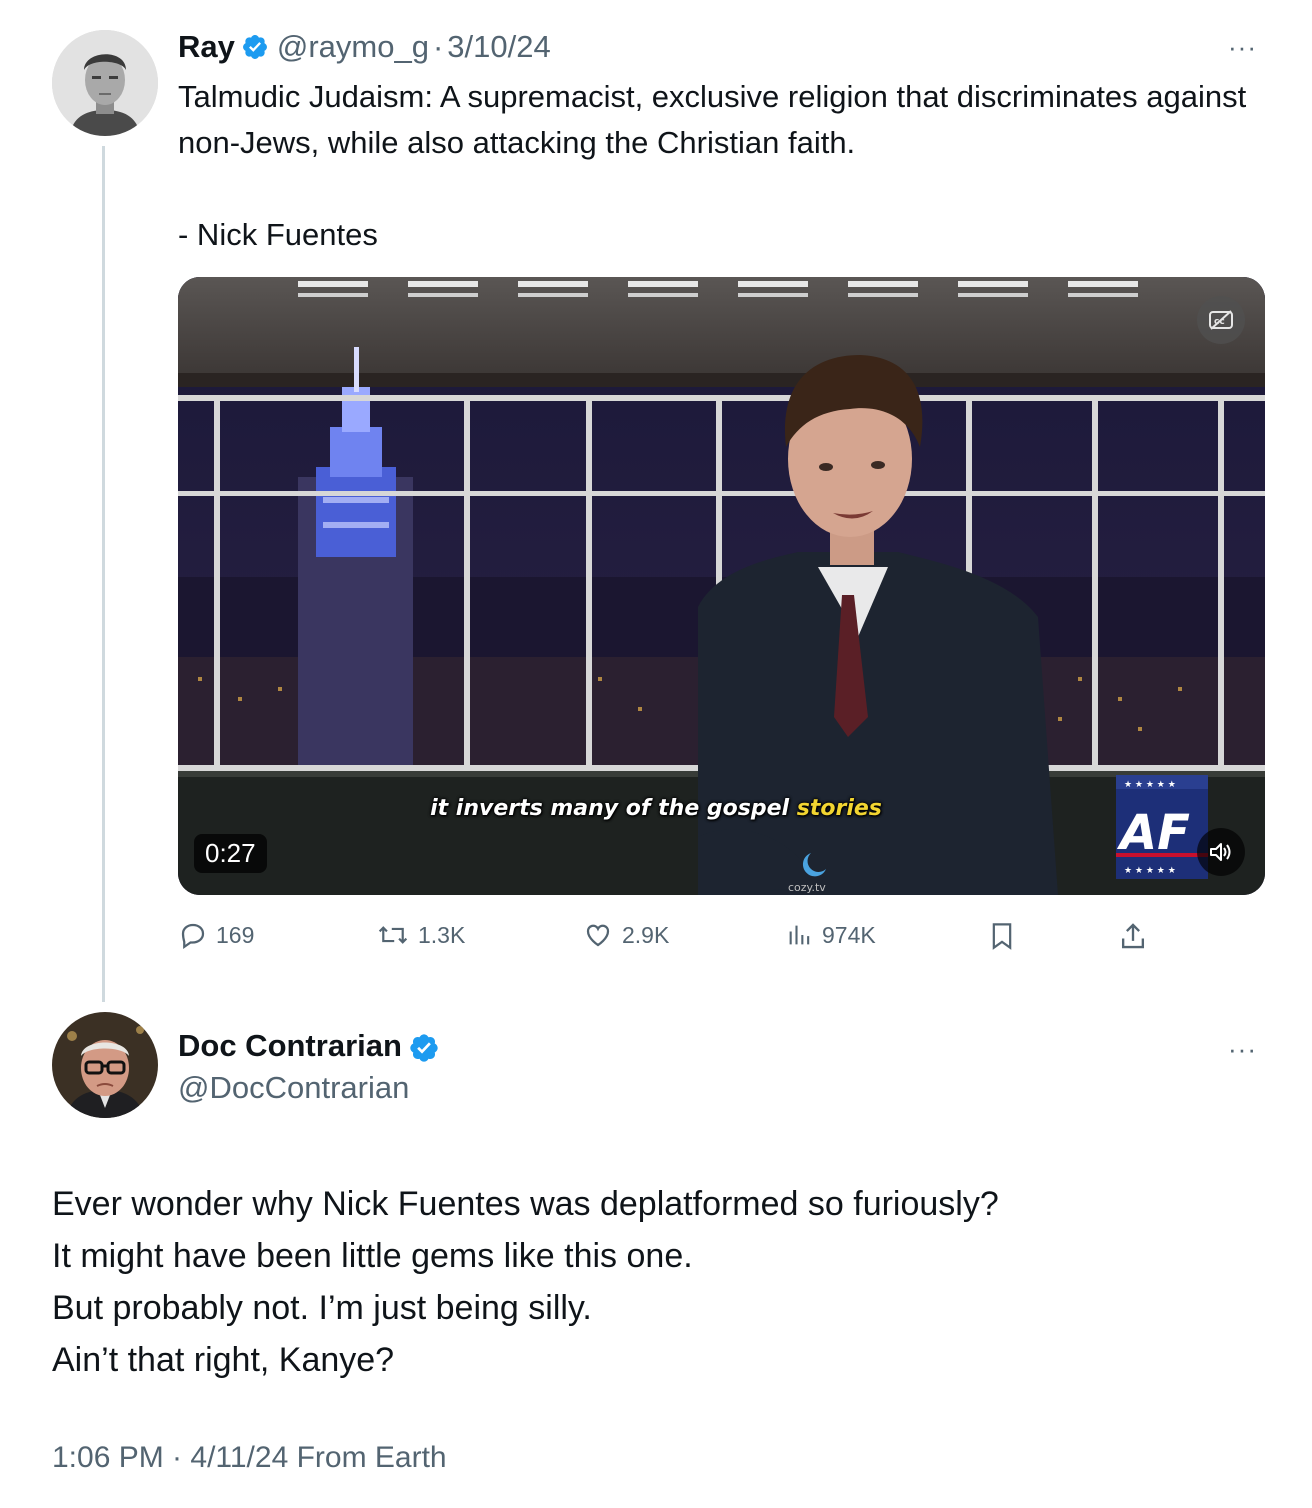  What do you see at coordinates (103, 574) in the screenshot?
I see `thread-line` at bounding box center [103, 574].